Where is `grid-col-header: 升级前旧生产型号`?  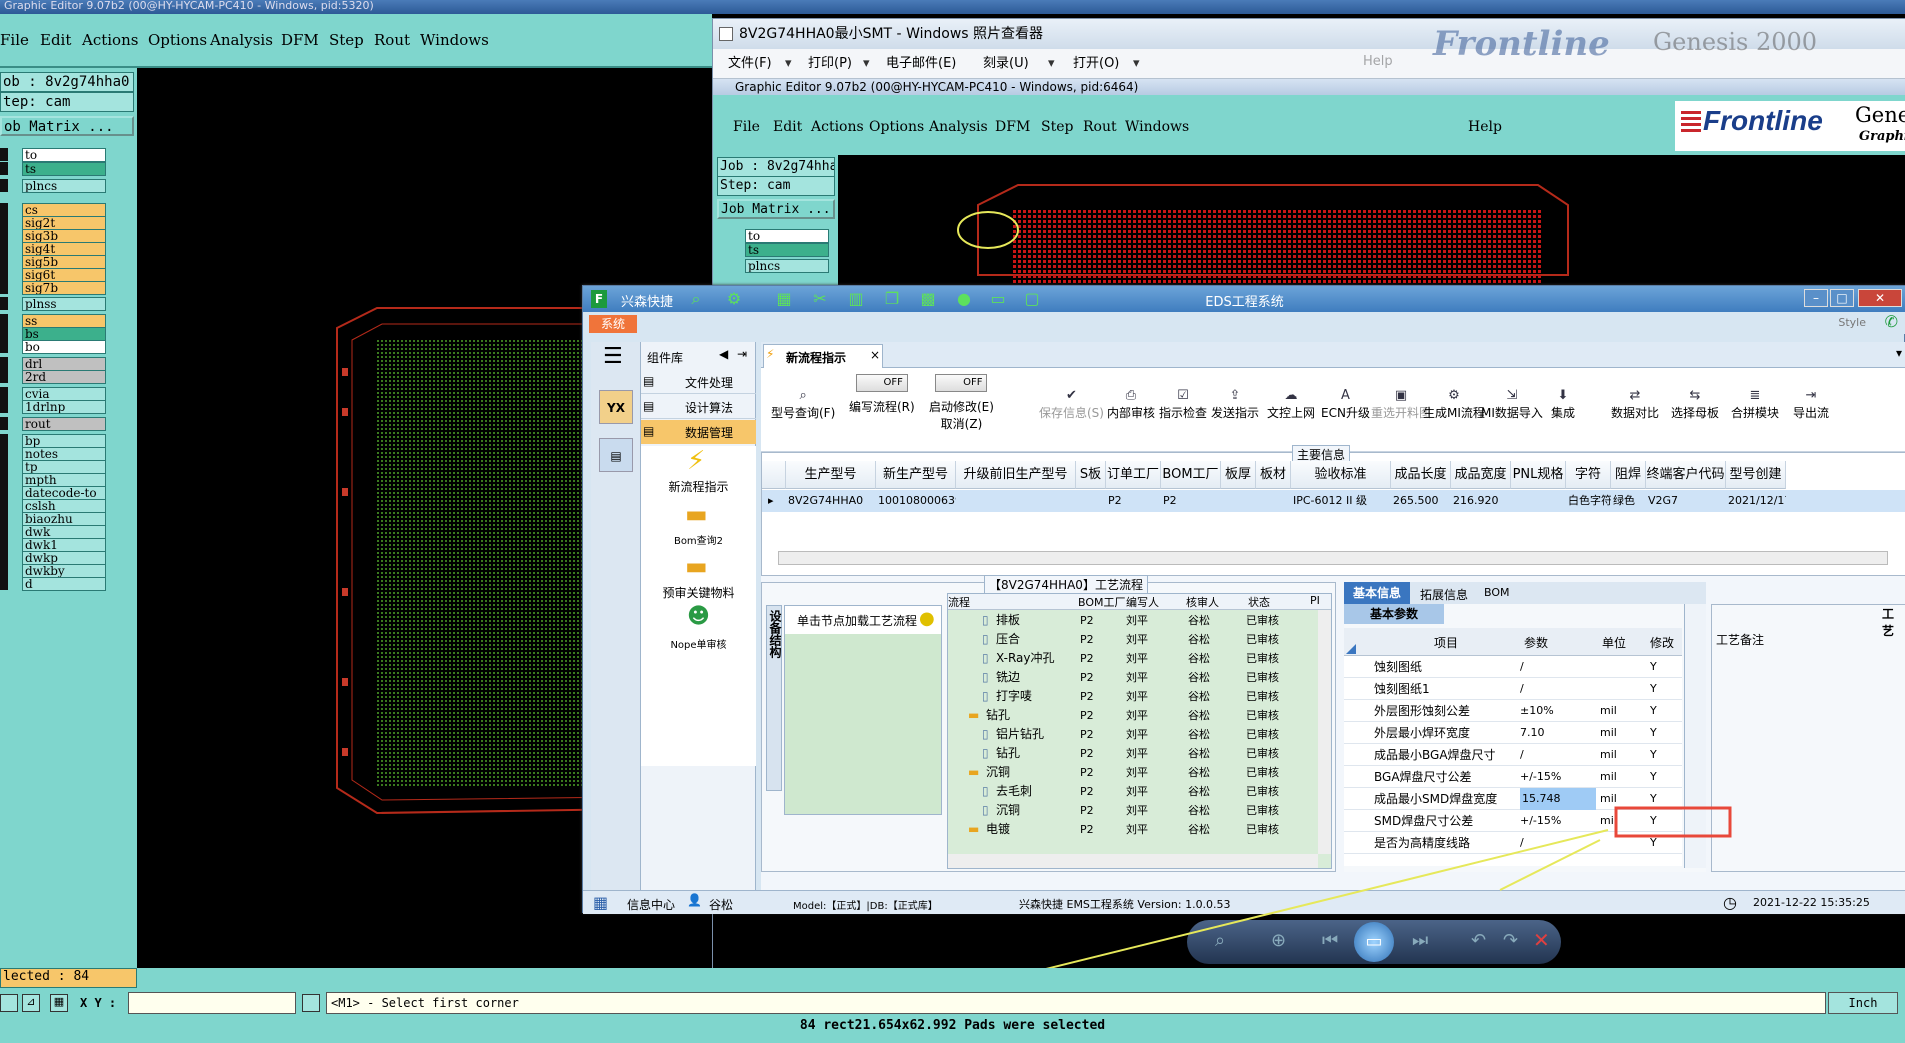 grid-col-header: 升级前旧生产型号 is located at coordinates (1016, 475).